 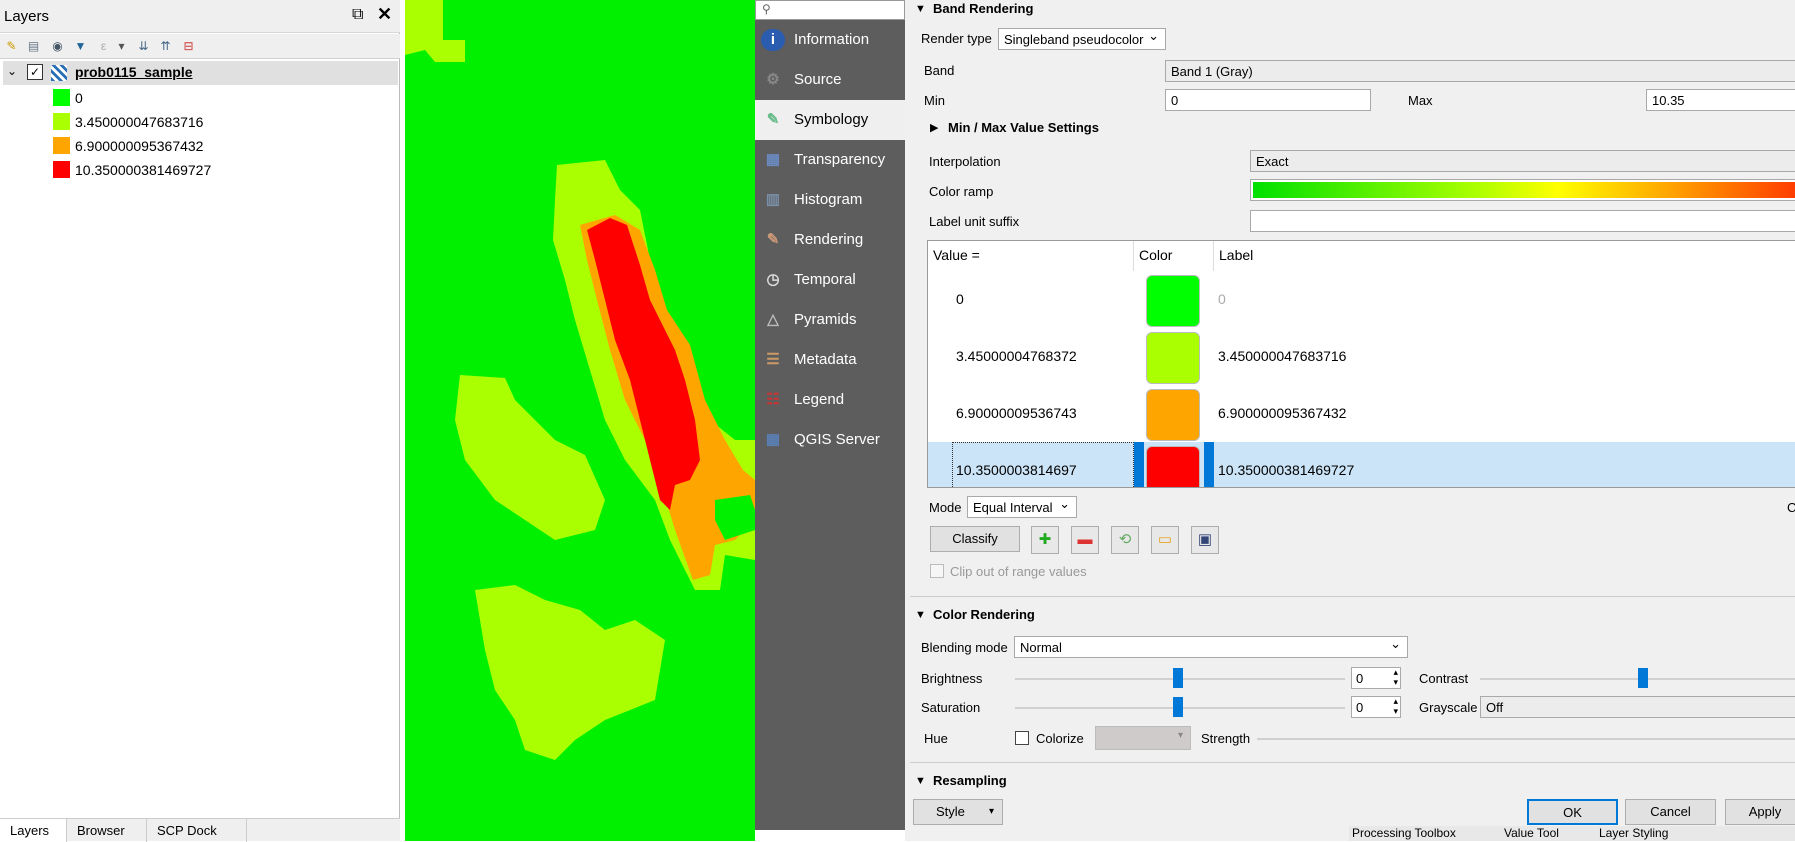 I want to click on saturation-slider-thumb, so click(x=1178, y=707).